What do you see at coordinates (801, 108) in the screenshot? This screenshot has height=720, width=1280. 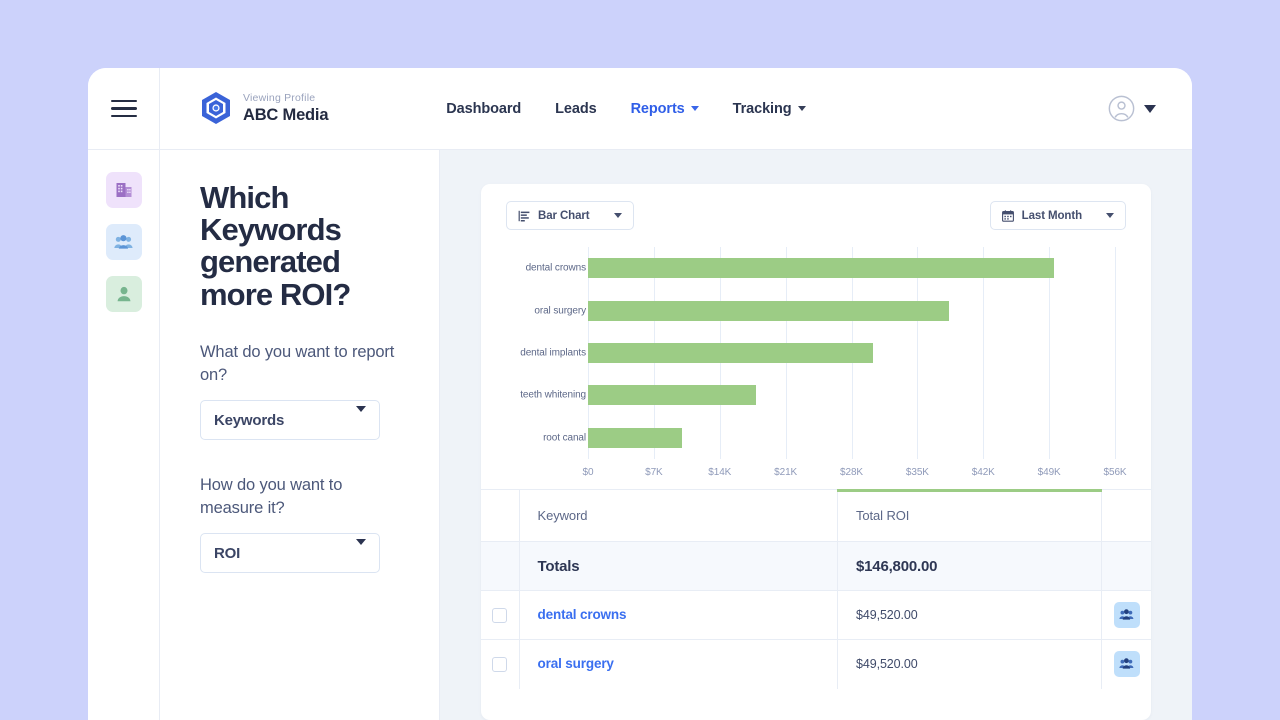 I see `chevron-down-icon` at bounding box center [801, 108].